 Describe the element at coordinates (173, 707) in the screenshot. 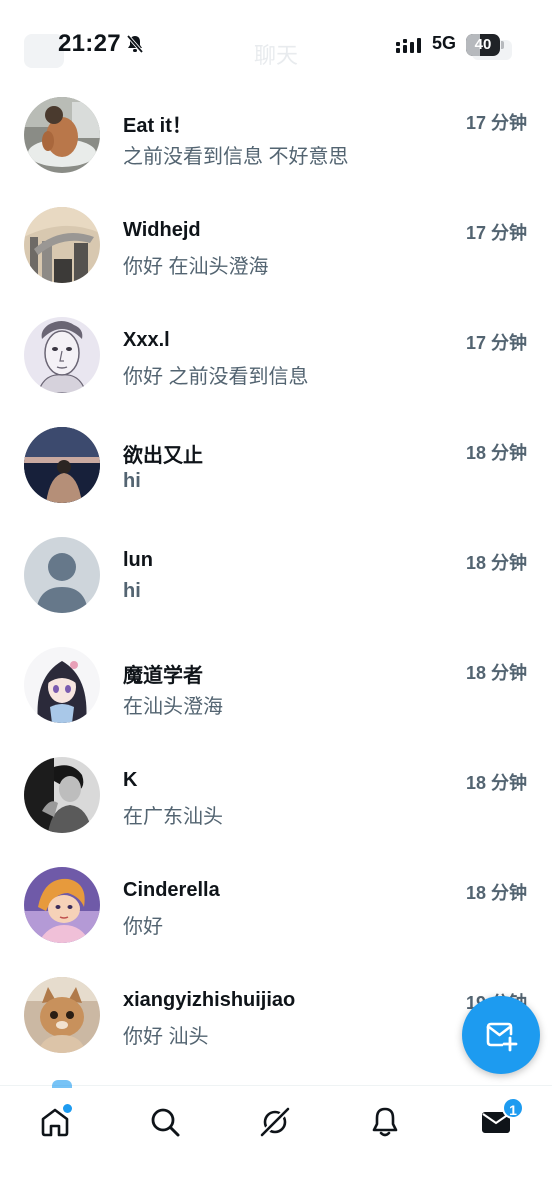

I see `conversation-preview: 在汕头澄海` at that location.